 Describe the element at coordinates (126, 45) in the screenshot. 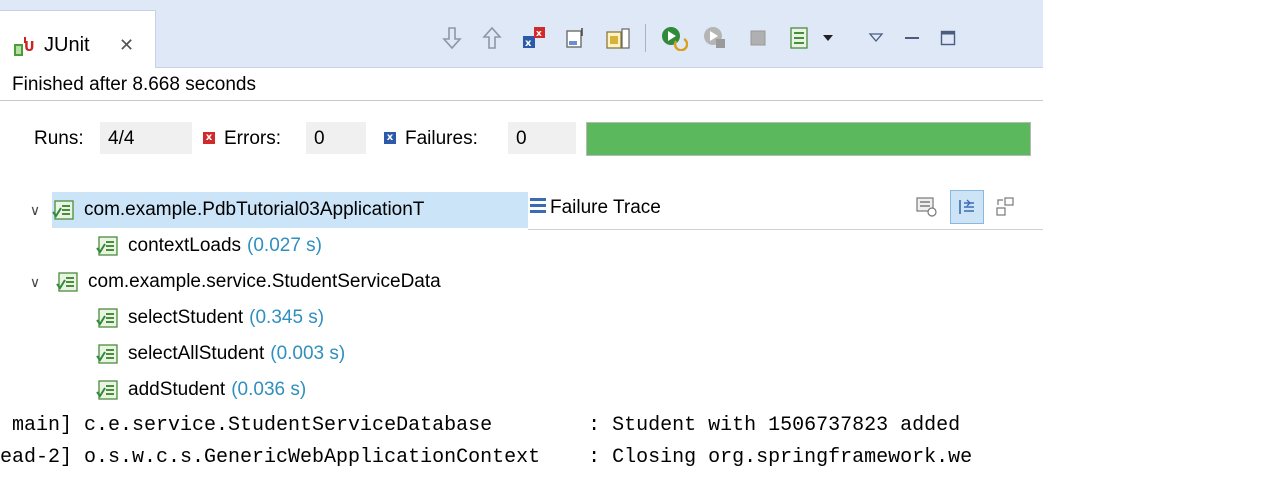

I see `close-icon: ✕` at that location.